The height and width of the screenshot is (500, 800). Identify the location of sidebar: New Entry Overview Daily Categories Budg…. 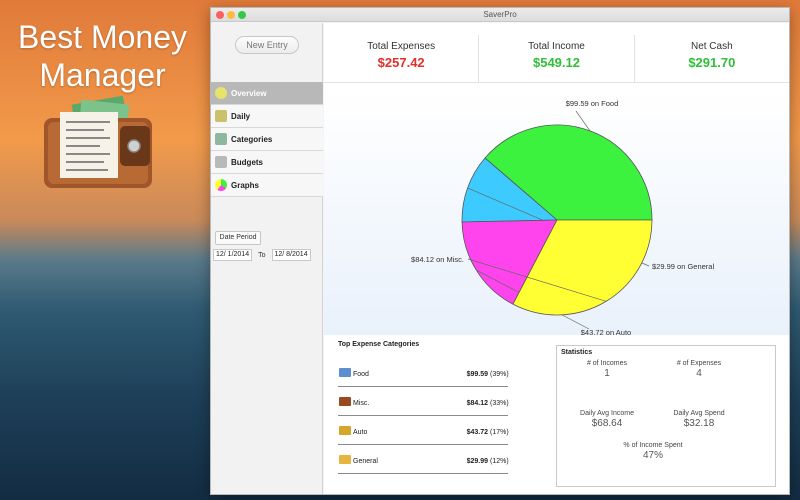
(267, 258).